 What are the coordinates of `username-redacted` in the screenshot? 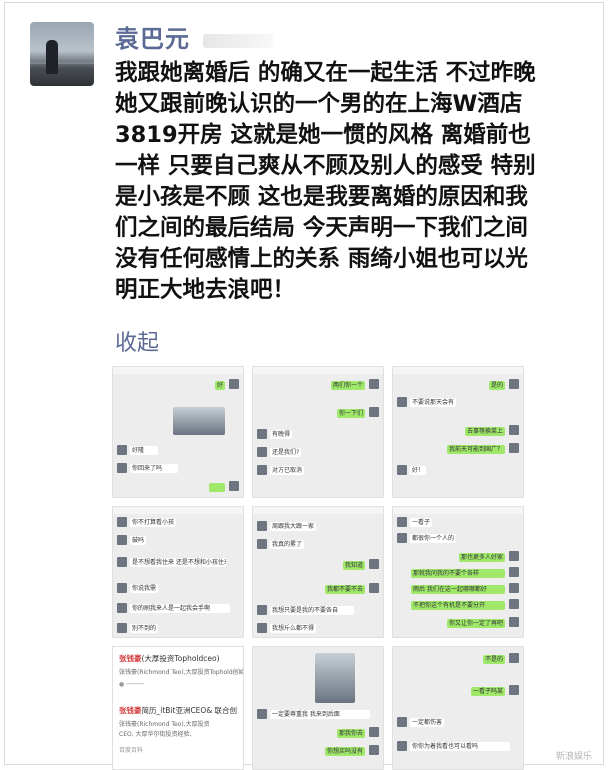 It's located at (238, 41).